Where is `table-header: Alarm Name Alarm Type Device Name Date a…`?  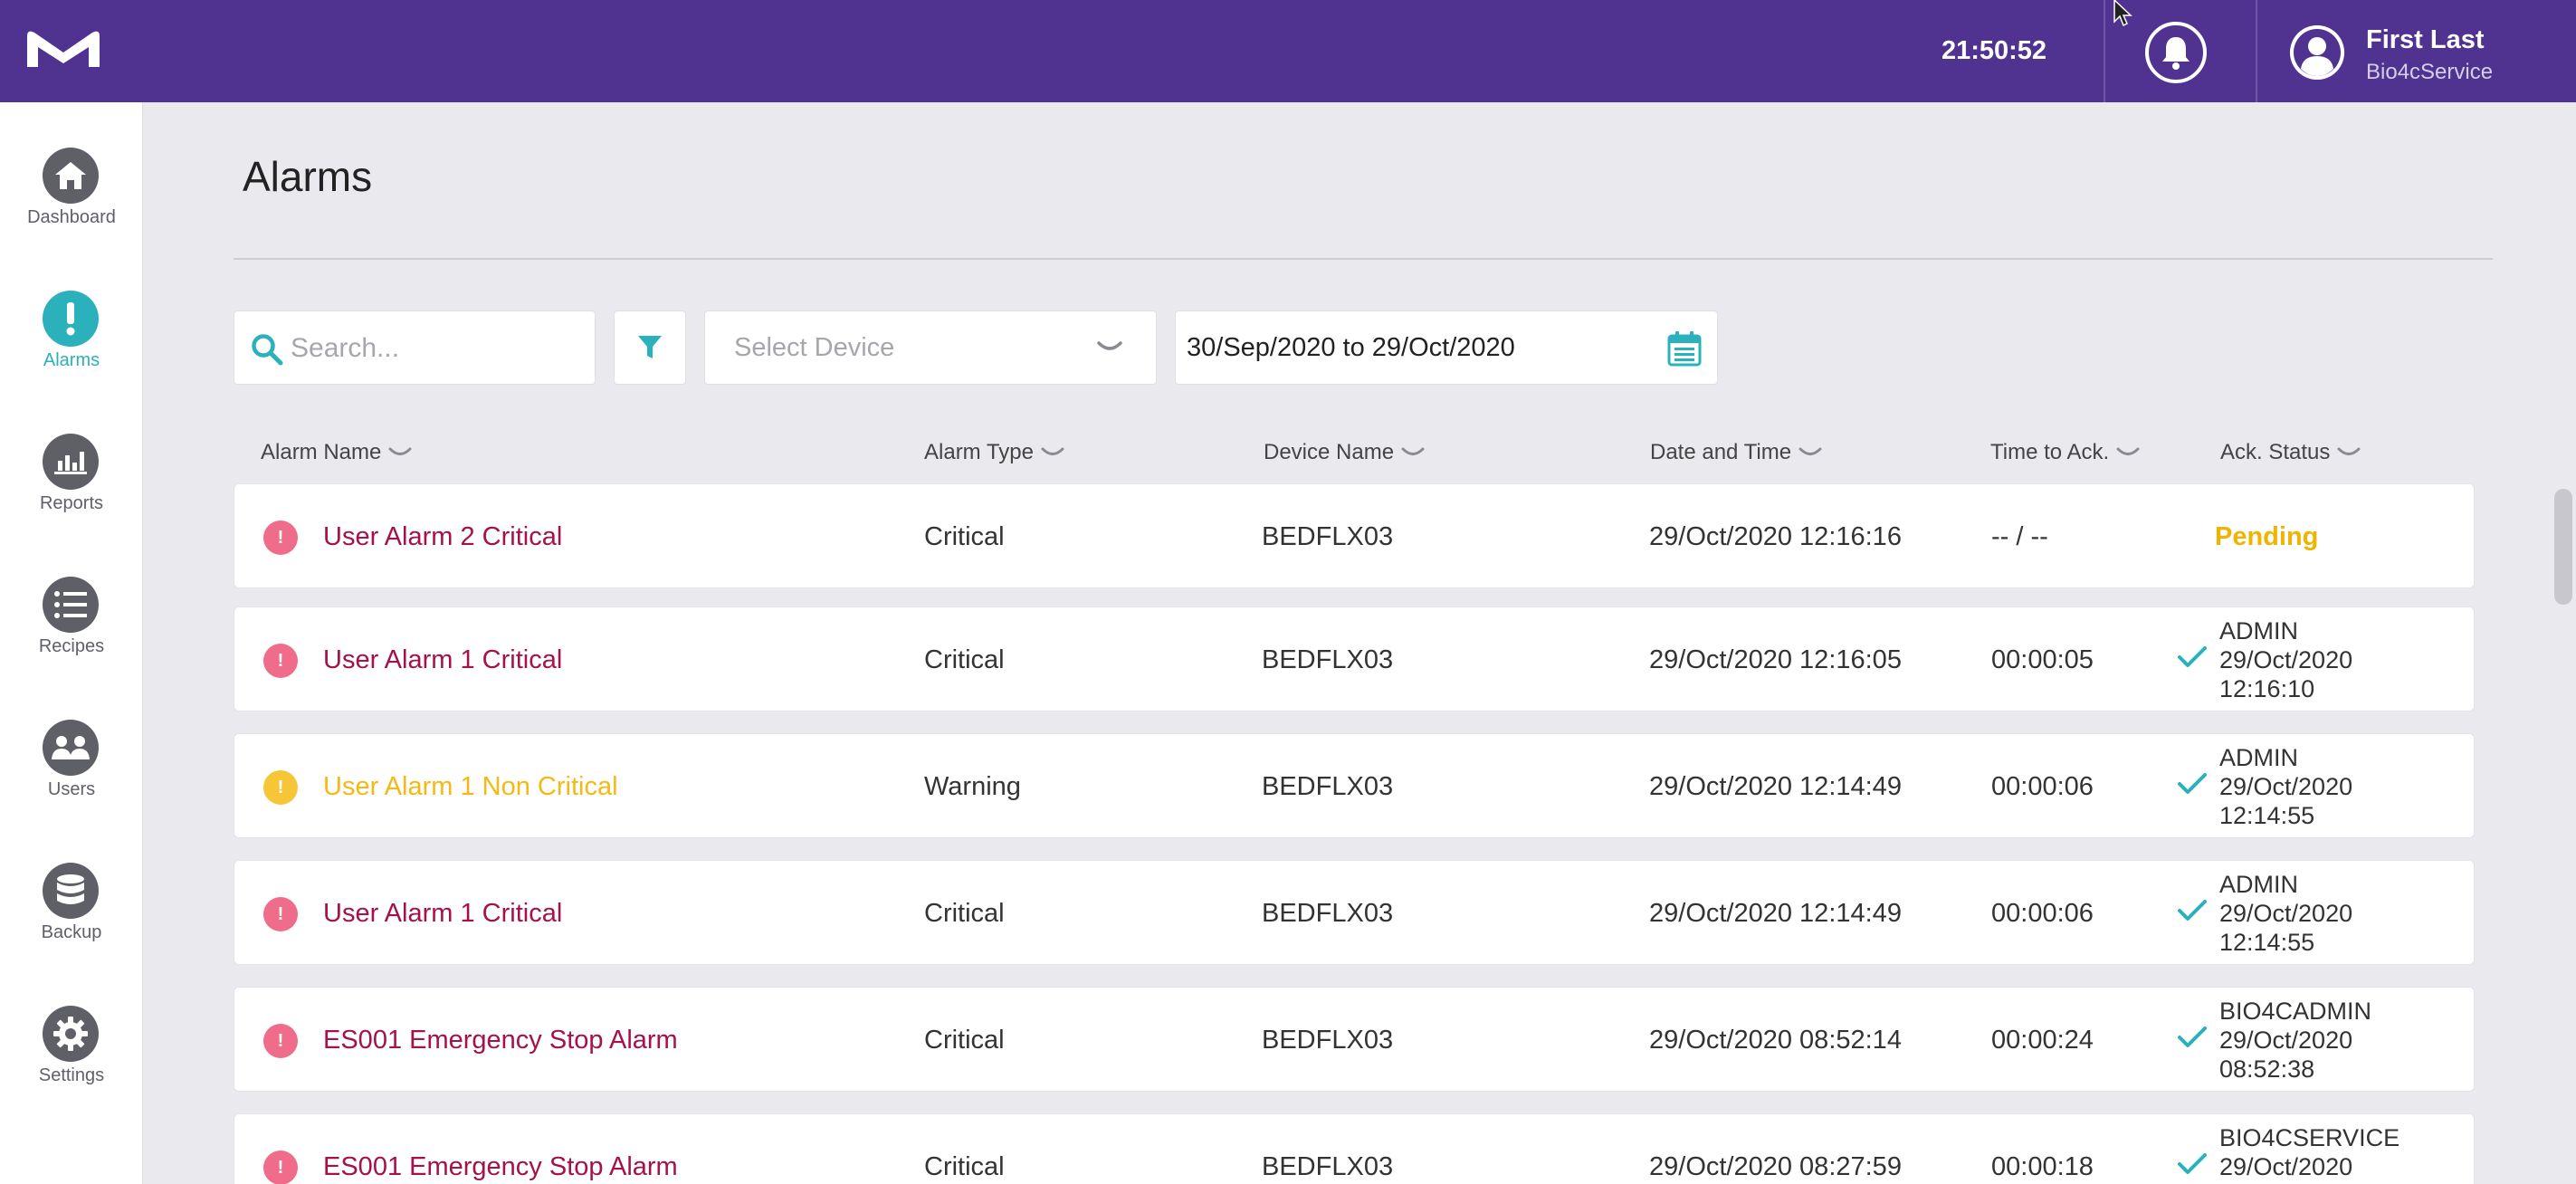
table-header: Alarm Name Alarm Type Device Name Date a… is located at coordinates (1354, 454).